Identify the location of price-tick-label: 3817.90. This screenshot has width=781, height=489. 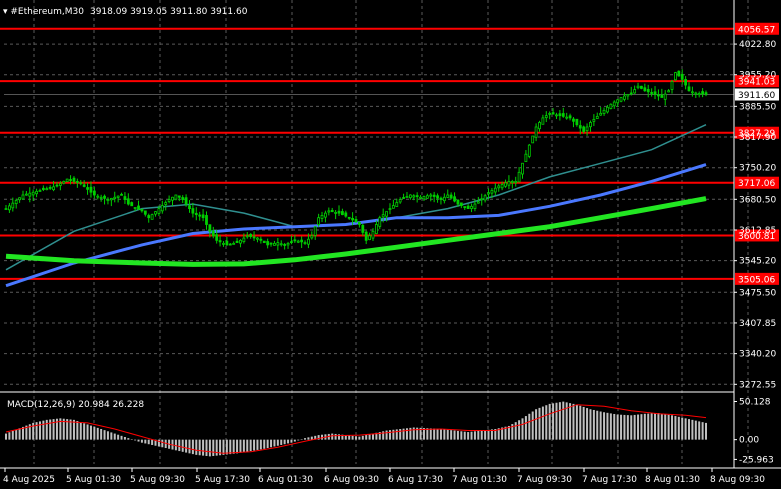
(757, 138).